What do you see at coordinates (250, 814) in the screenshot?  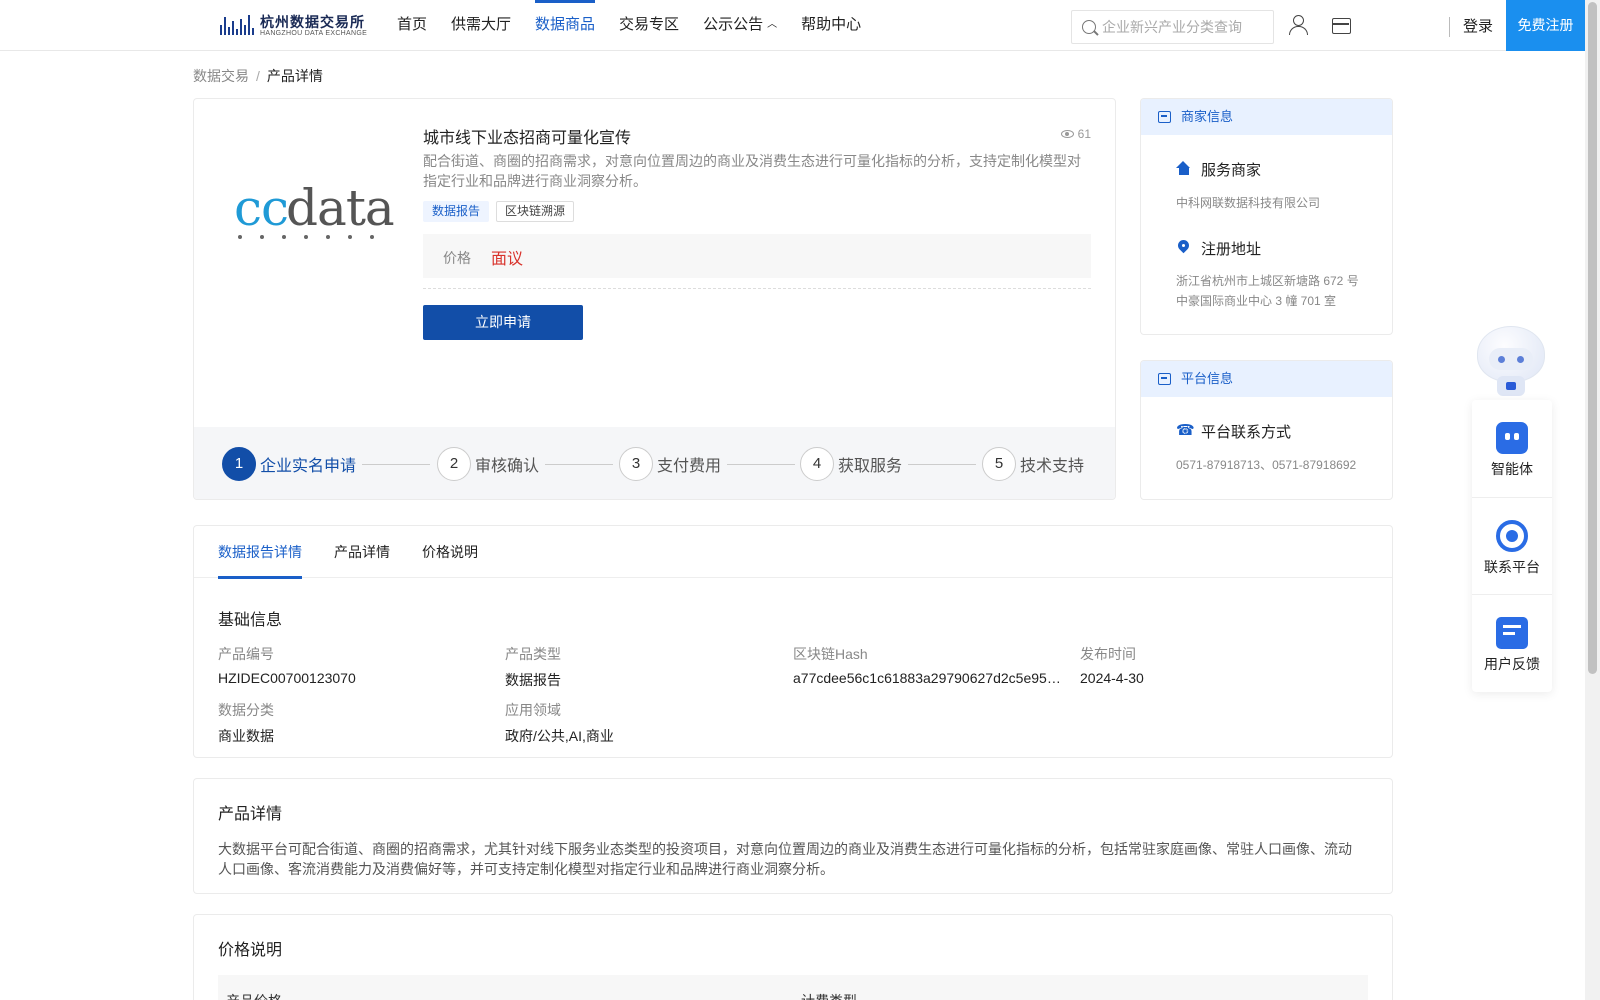 I see `product-detail-title: 产品详情` at bounding box center [250, 814].